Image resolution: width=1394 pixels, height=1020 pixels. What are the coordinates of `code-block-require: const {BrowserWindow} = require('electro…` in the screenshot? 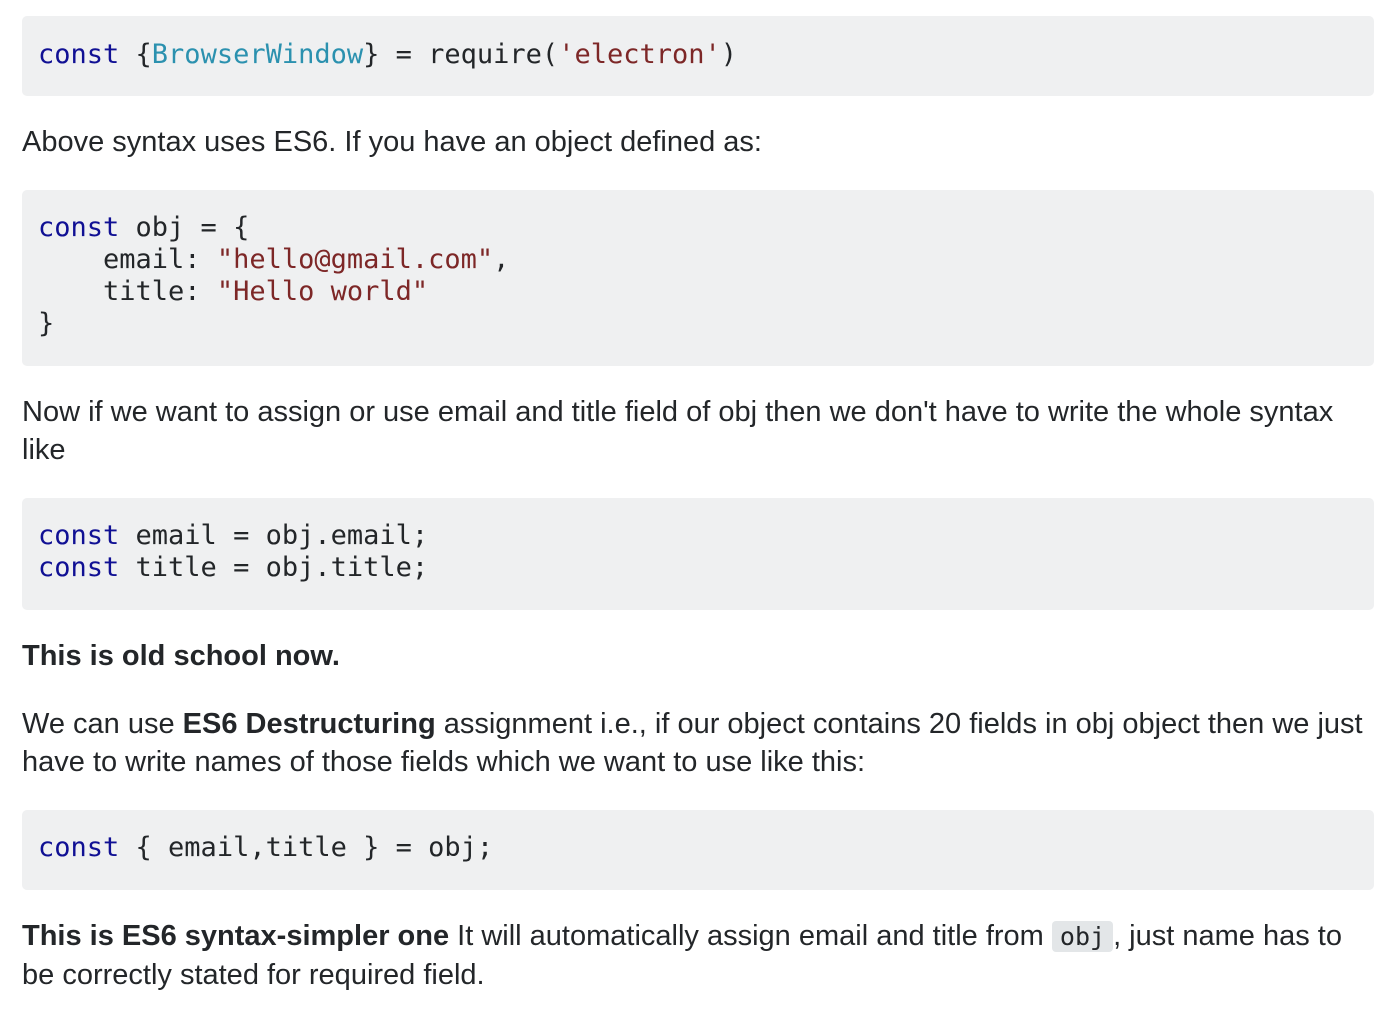 It's located at (698, 56).